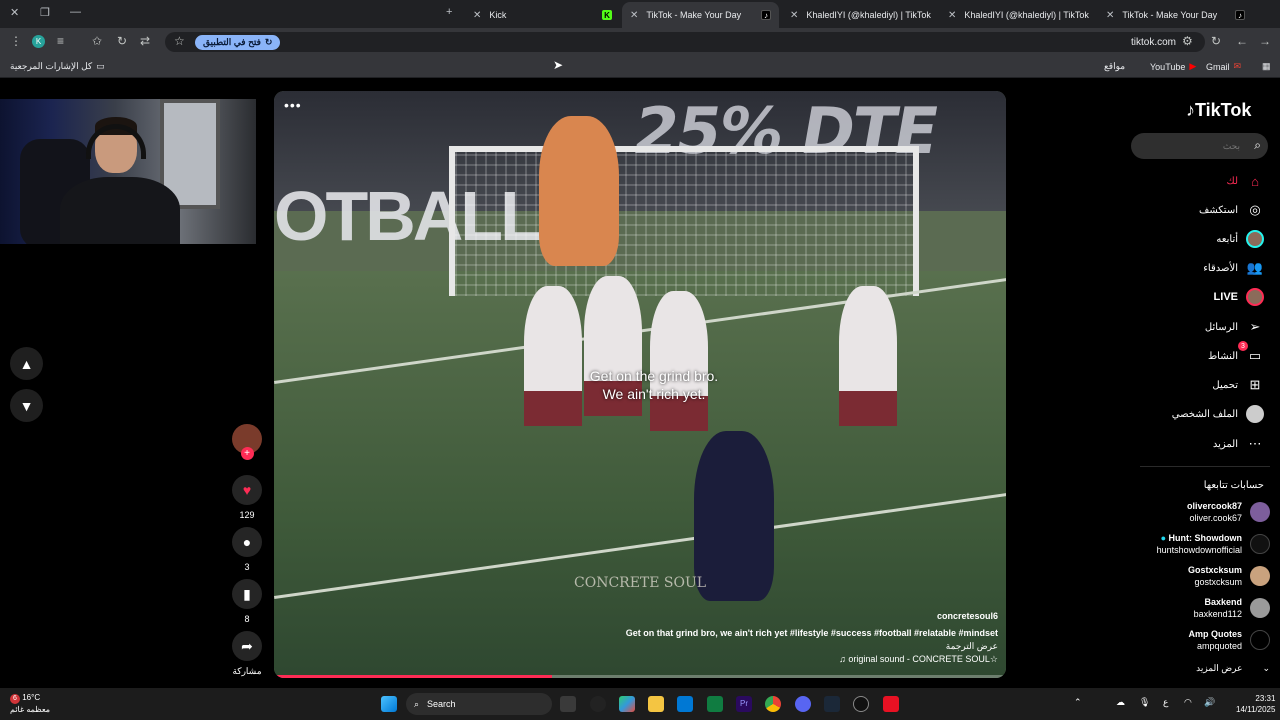  I want to click on cloud-icon: ☁, so click(1120, 702).